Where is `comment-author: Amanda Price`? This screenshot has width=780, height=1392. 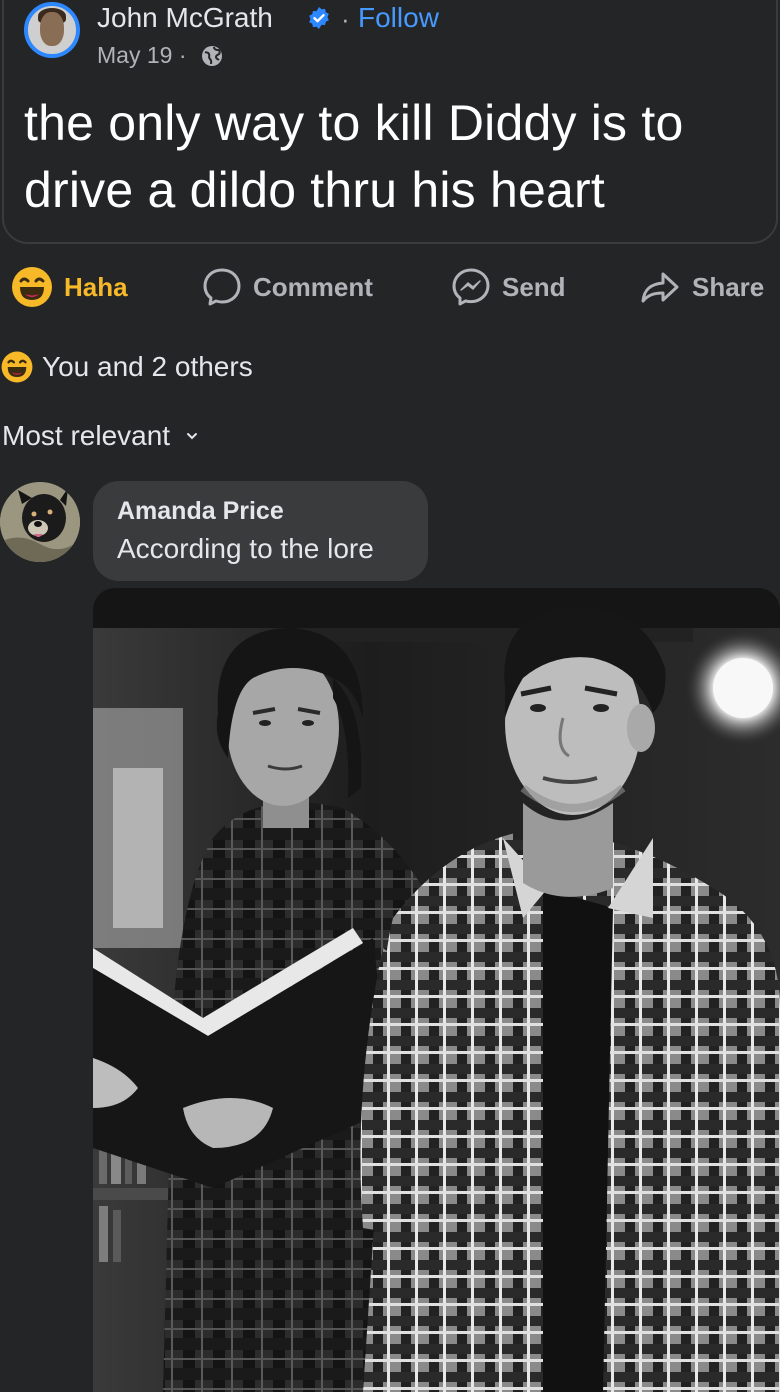
comment-author: Amanda Price is located at coordinates (200, 511).